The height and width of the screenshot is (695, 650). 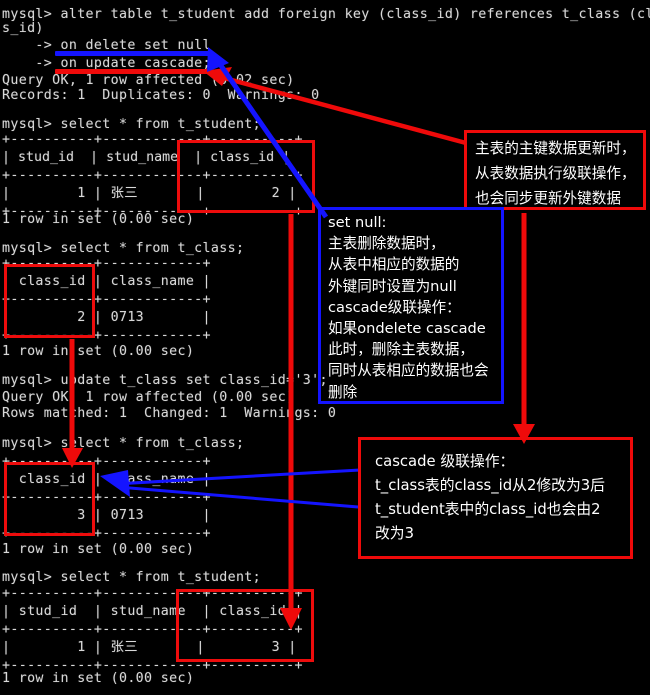 What do you see at coordinates (132, 53) in the screenshot?
I see `on-delete-set-null-underline` at bounding box center [132, 53].